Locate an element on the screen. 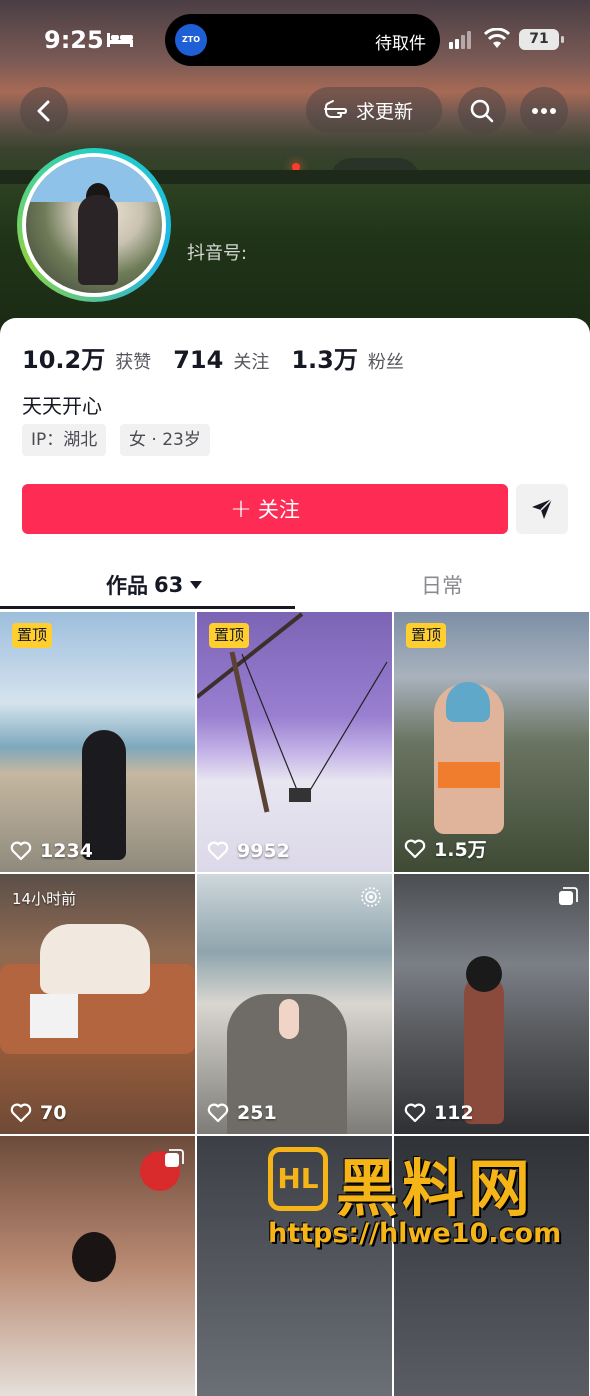  following-count: 714 is located at coordinates (198, 360).